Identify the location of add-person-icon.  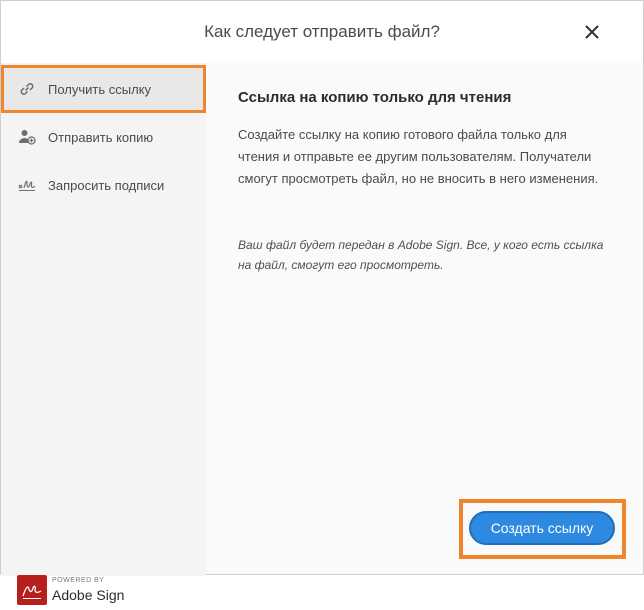
(27, 137).